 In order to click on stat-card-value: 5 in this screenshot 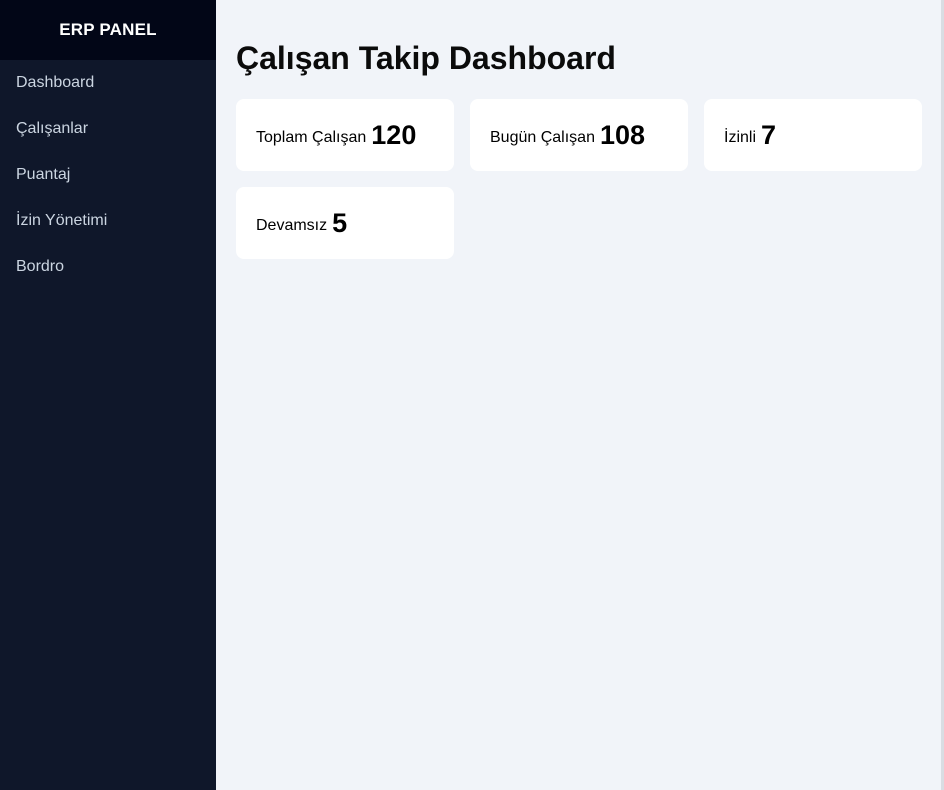, I will do `click(340, 222)`.